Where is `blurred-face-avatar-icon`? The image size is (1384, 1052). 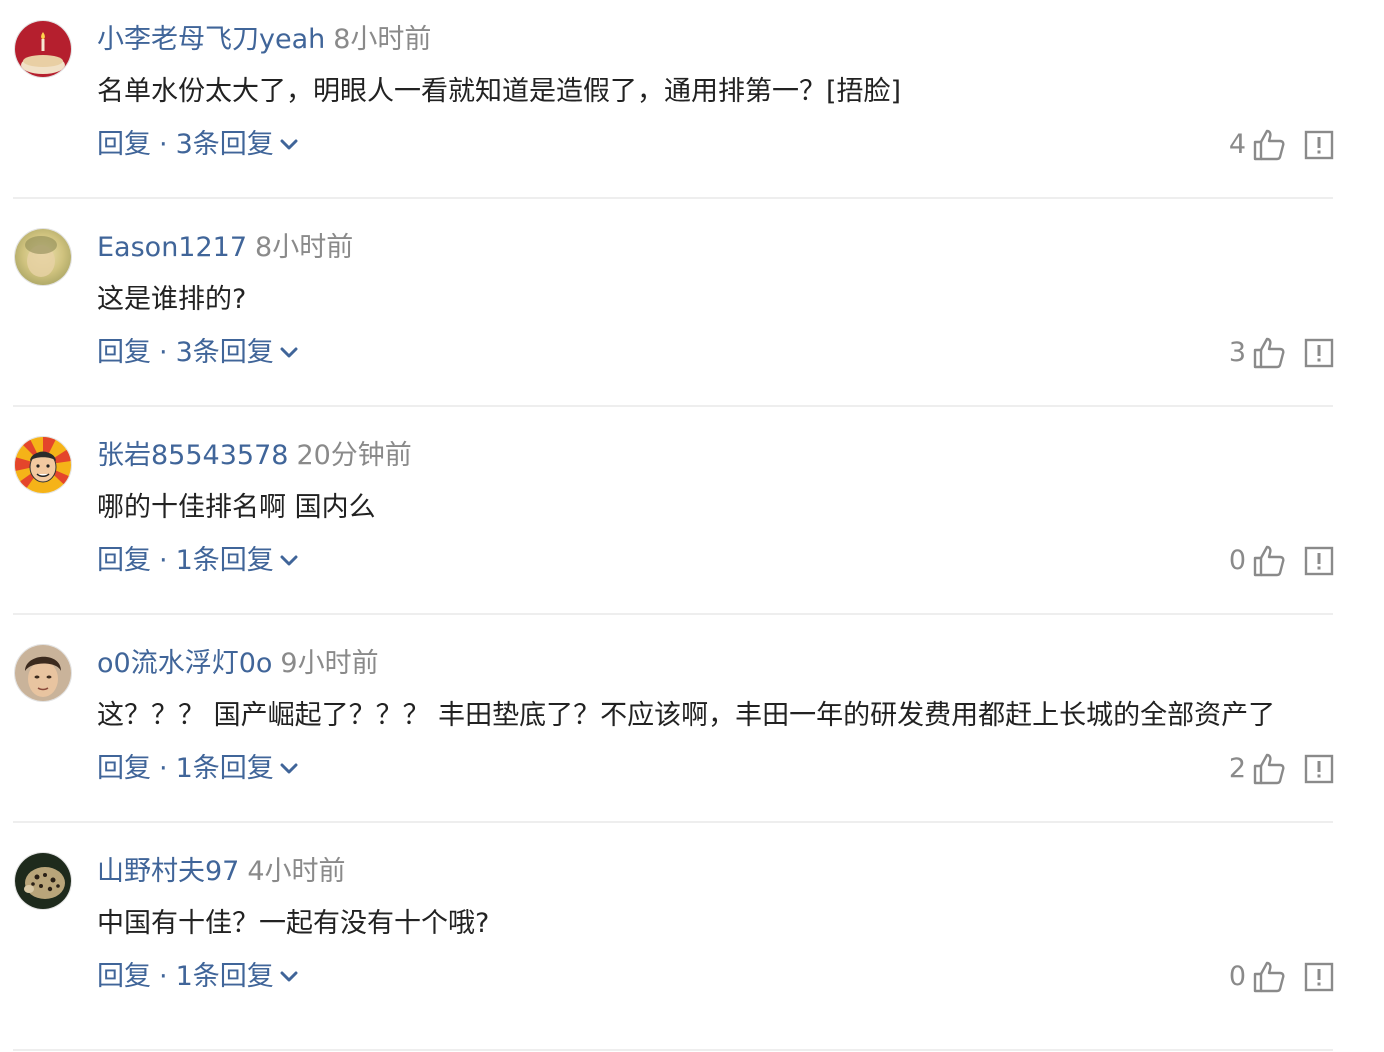 blurred-face-avatar-icon is located at coordinates (43, 257).